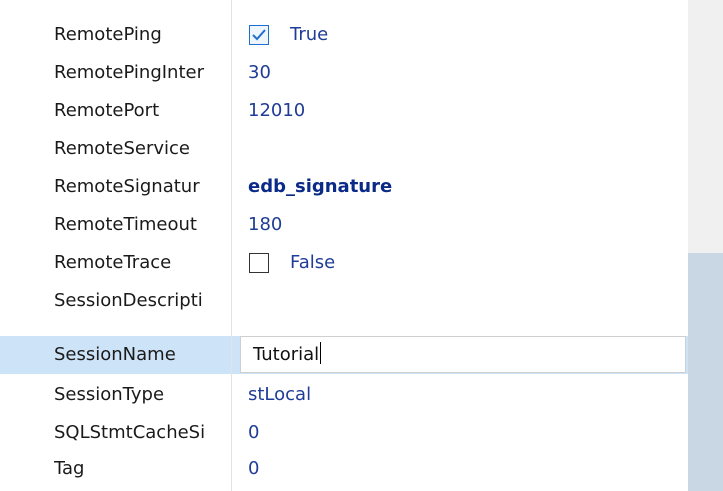 This screenshot has height=491, width=723. I want to click on property-row-sessionname: SessionName Tutorial, so click(344, 355).